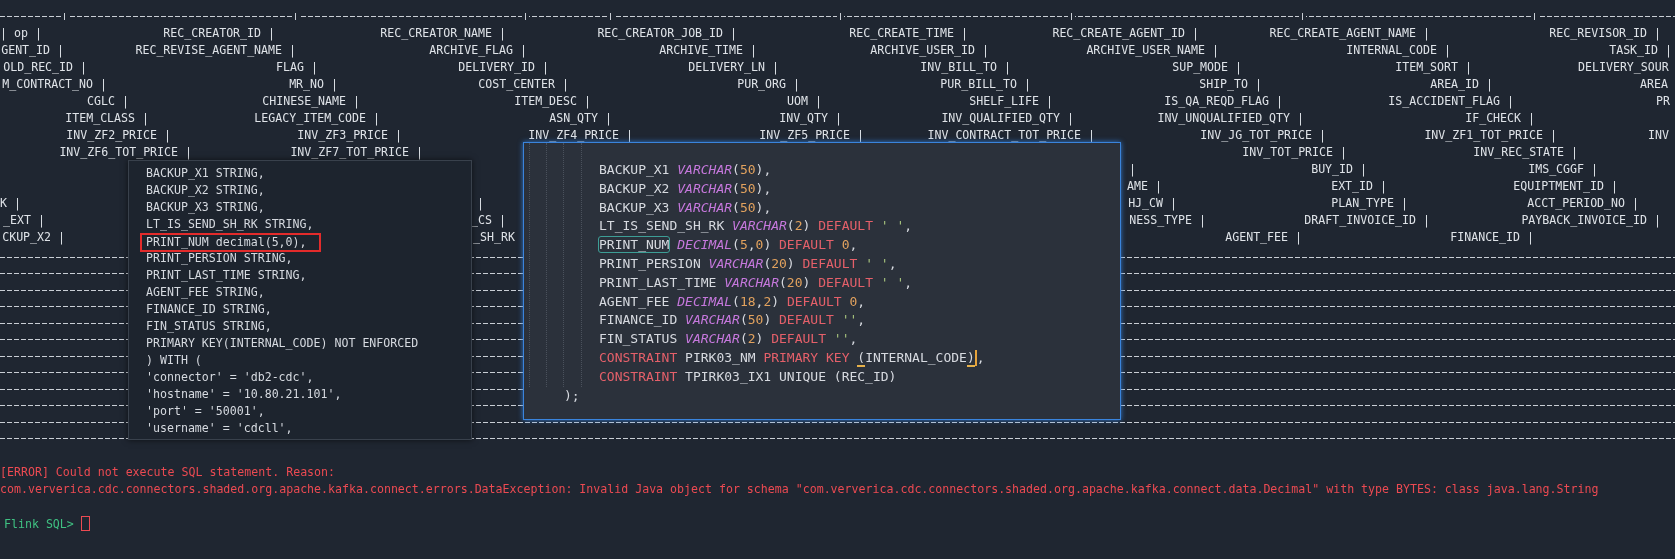 Image resolution: width=1675 pixels, height=559 pixels. I want to click on column-heading: AME |, so click(1144, 186).